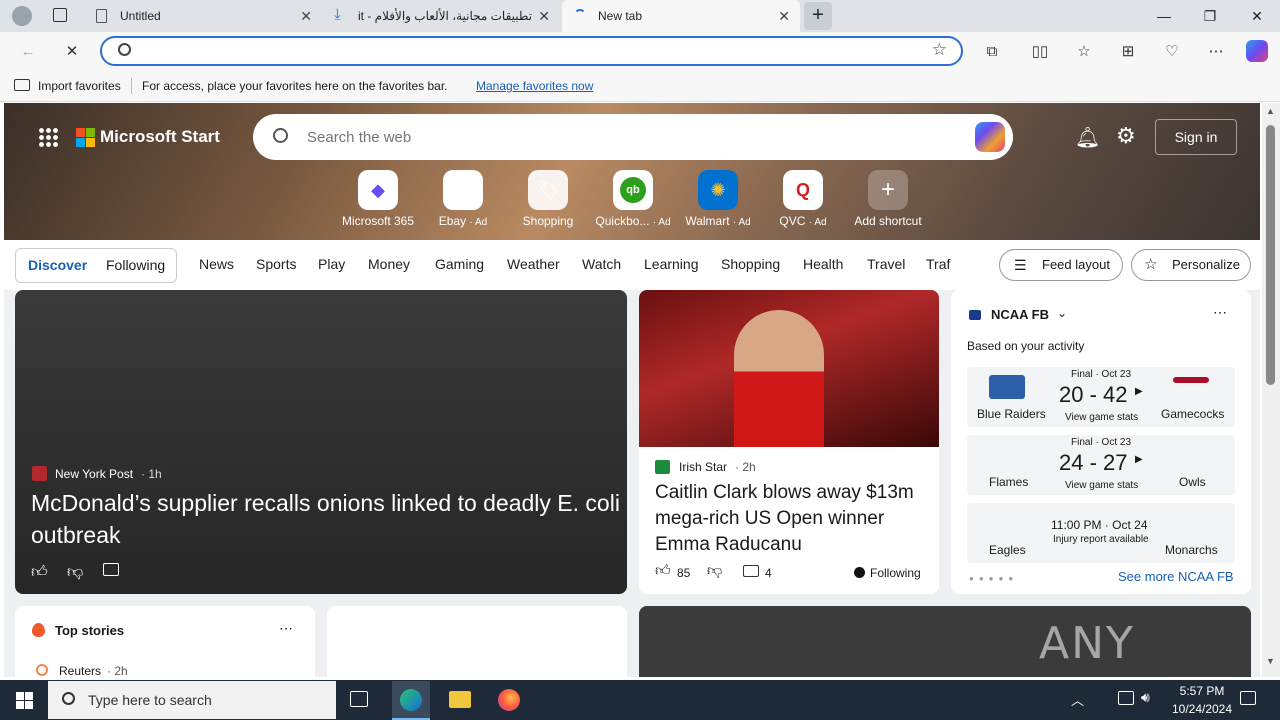  I want to click on feed-layout-button: ☰ Feed layout, so click(1061, 265).